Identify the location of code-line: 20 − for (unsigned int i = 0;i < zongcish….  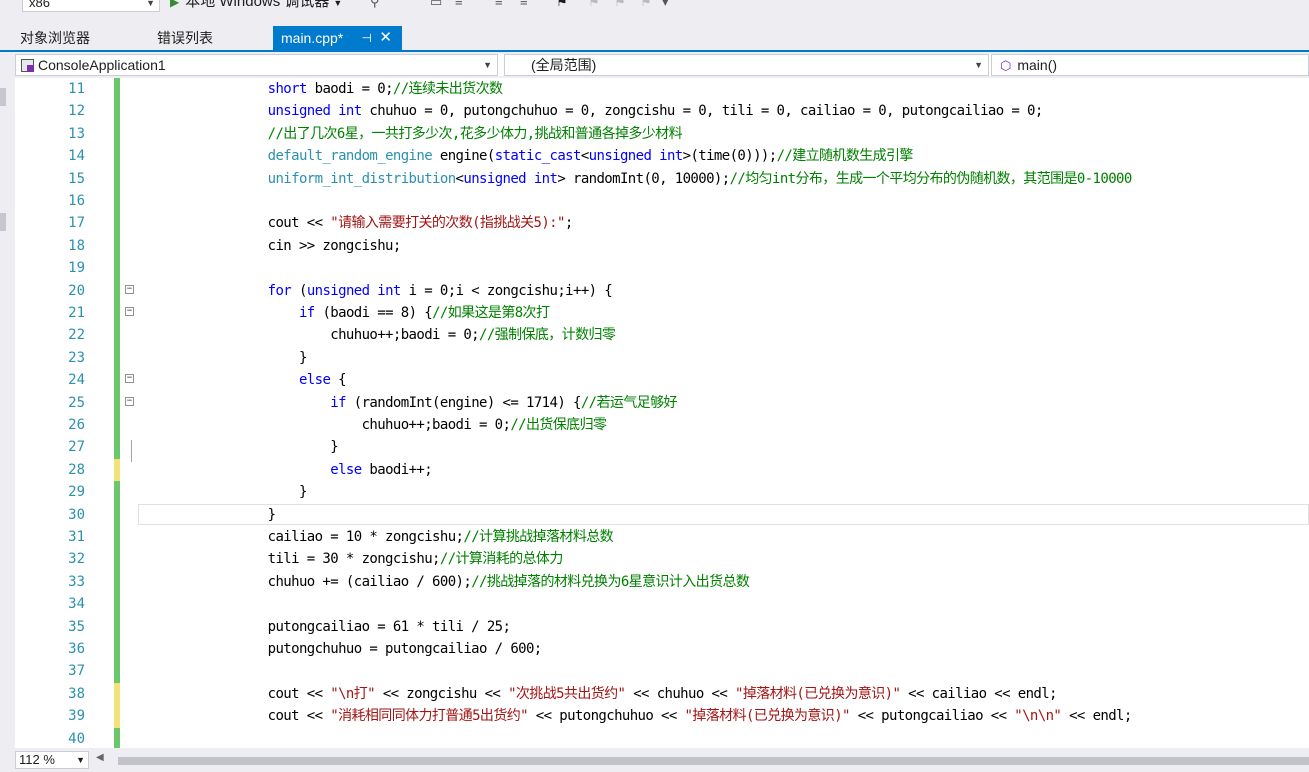
(662, 290).